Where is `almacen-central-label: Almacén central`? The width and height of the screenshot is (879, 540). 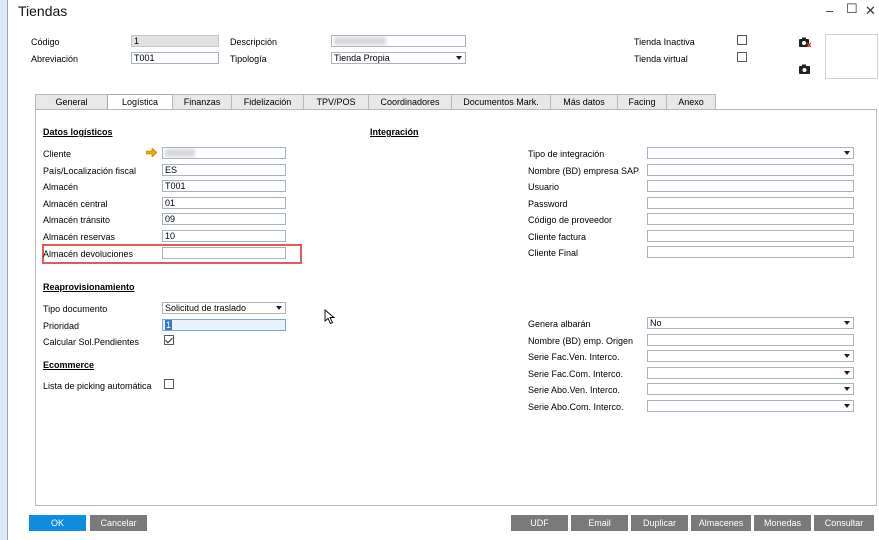
almacen-central-label: Almacén central is located at coordinates (75, 204).